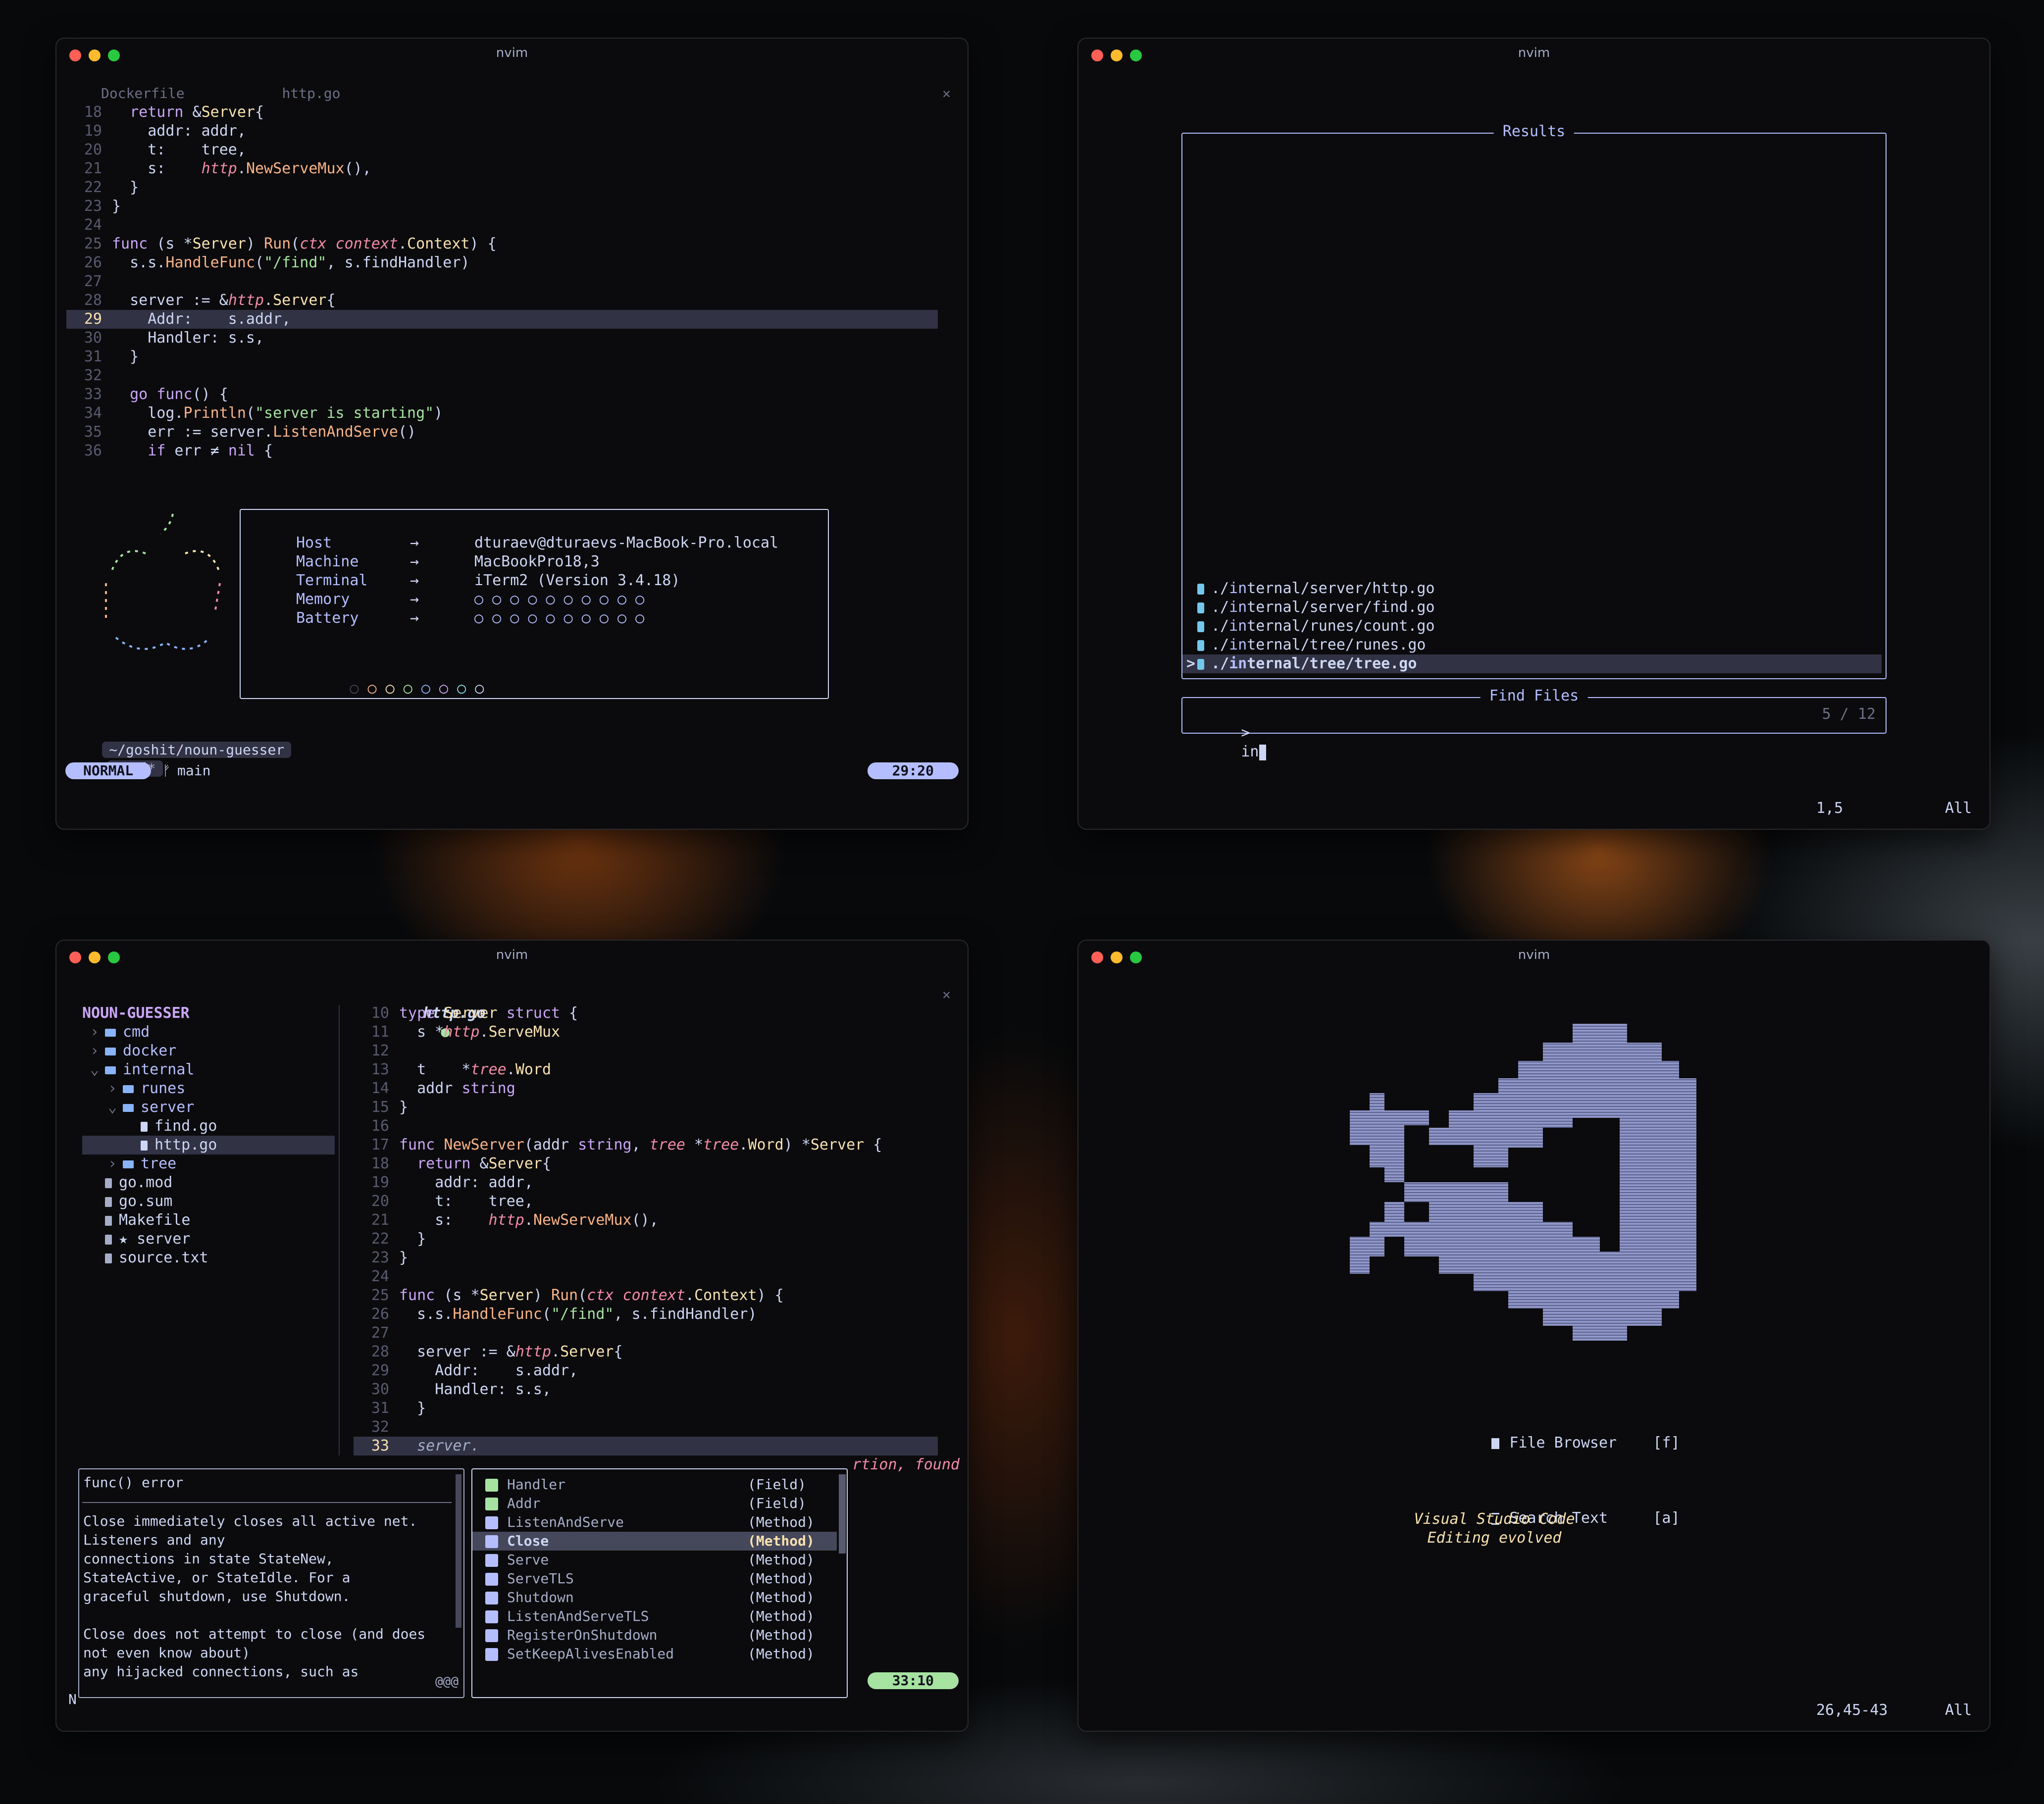 This screenshot has width=2044, height=1804. I want to click on menu-file-browser: File Browser [f], so click(1559, 1443).